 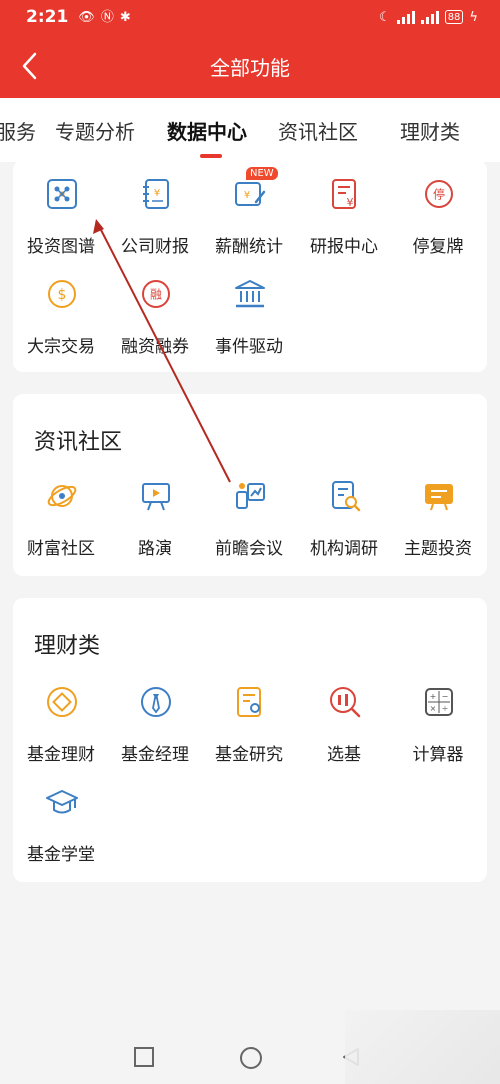 I want to click on grid-item-label: 前瞻会议, so click(x=249, y=549).